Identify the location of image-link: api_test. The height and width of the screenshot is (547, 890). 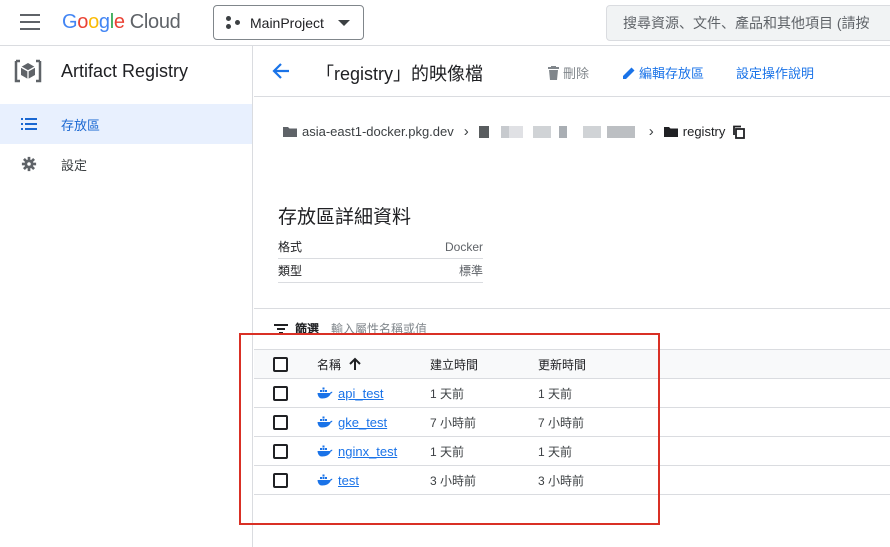
(361, 393).